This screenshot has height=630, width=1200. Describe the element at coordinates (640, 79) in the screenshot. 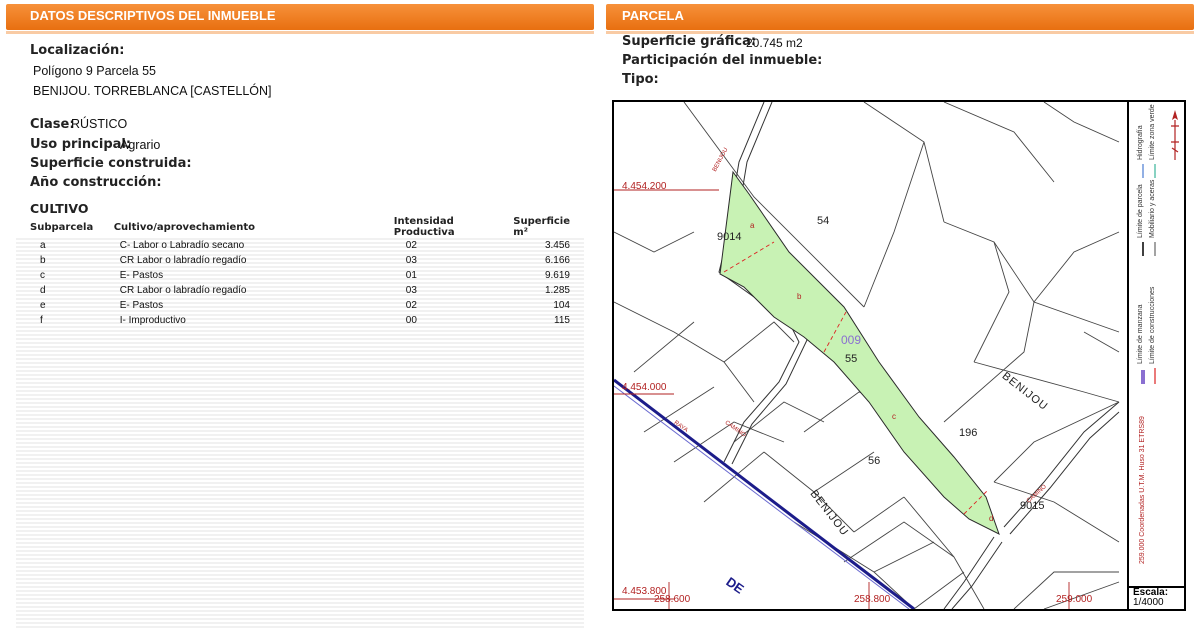

I see `tipo-label: Tipo:` at that location.